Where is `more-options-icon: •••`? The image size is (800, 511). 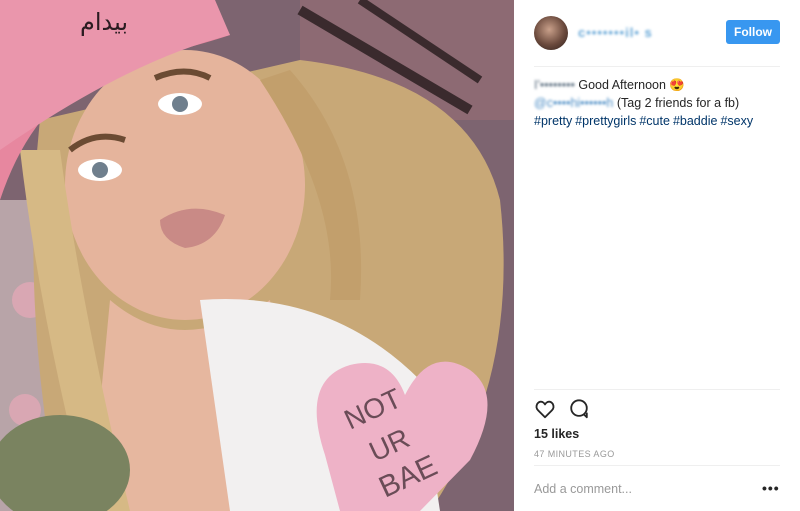 more-options-icon: ••• is located at coordinates (771, 488).